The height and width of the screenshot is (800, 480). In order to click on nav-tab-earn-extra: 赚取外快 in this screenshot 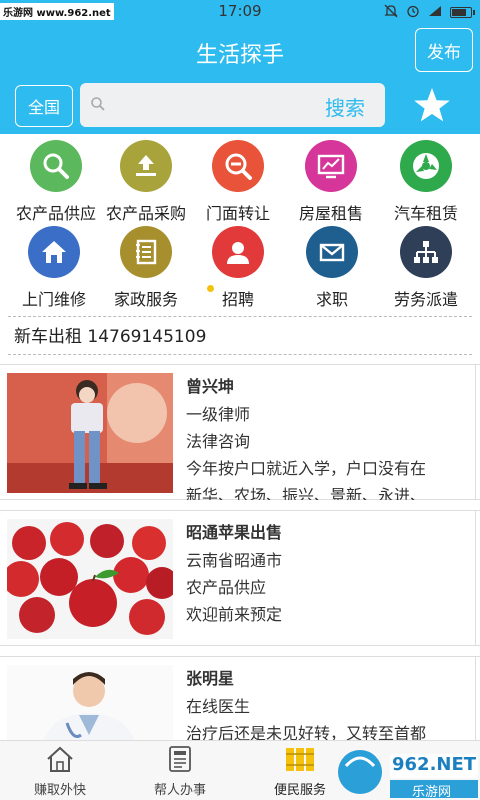, I will do `click(60, 771)`.